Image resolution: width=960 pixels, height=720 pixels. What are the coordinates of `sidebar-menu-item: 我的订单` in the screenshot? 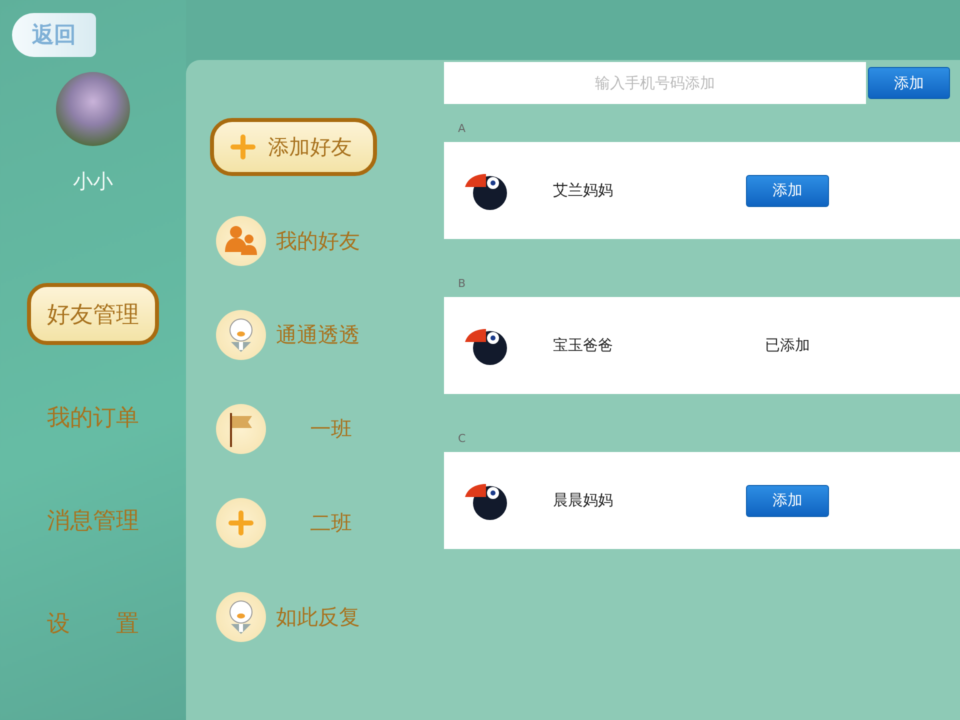 It's located at (93, 417).